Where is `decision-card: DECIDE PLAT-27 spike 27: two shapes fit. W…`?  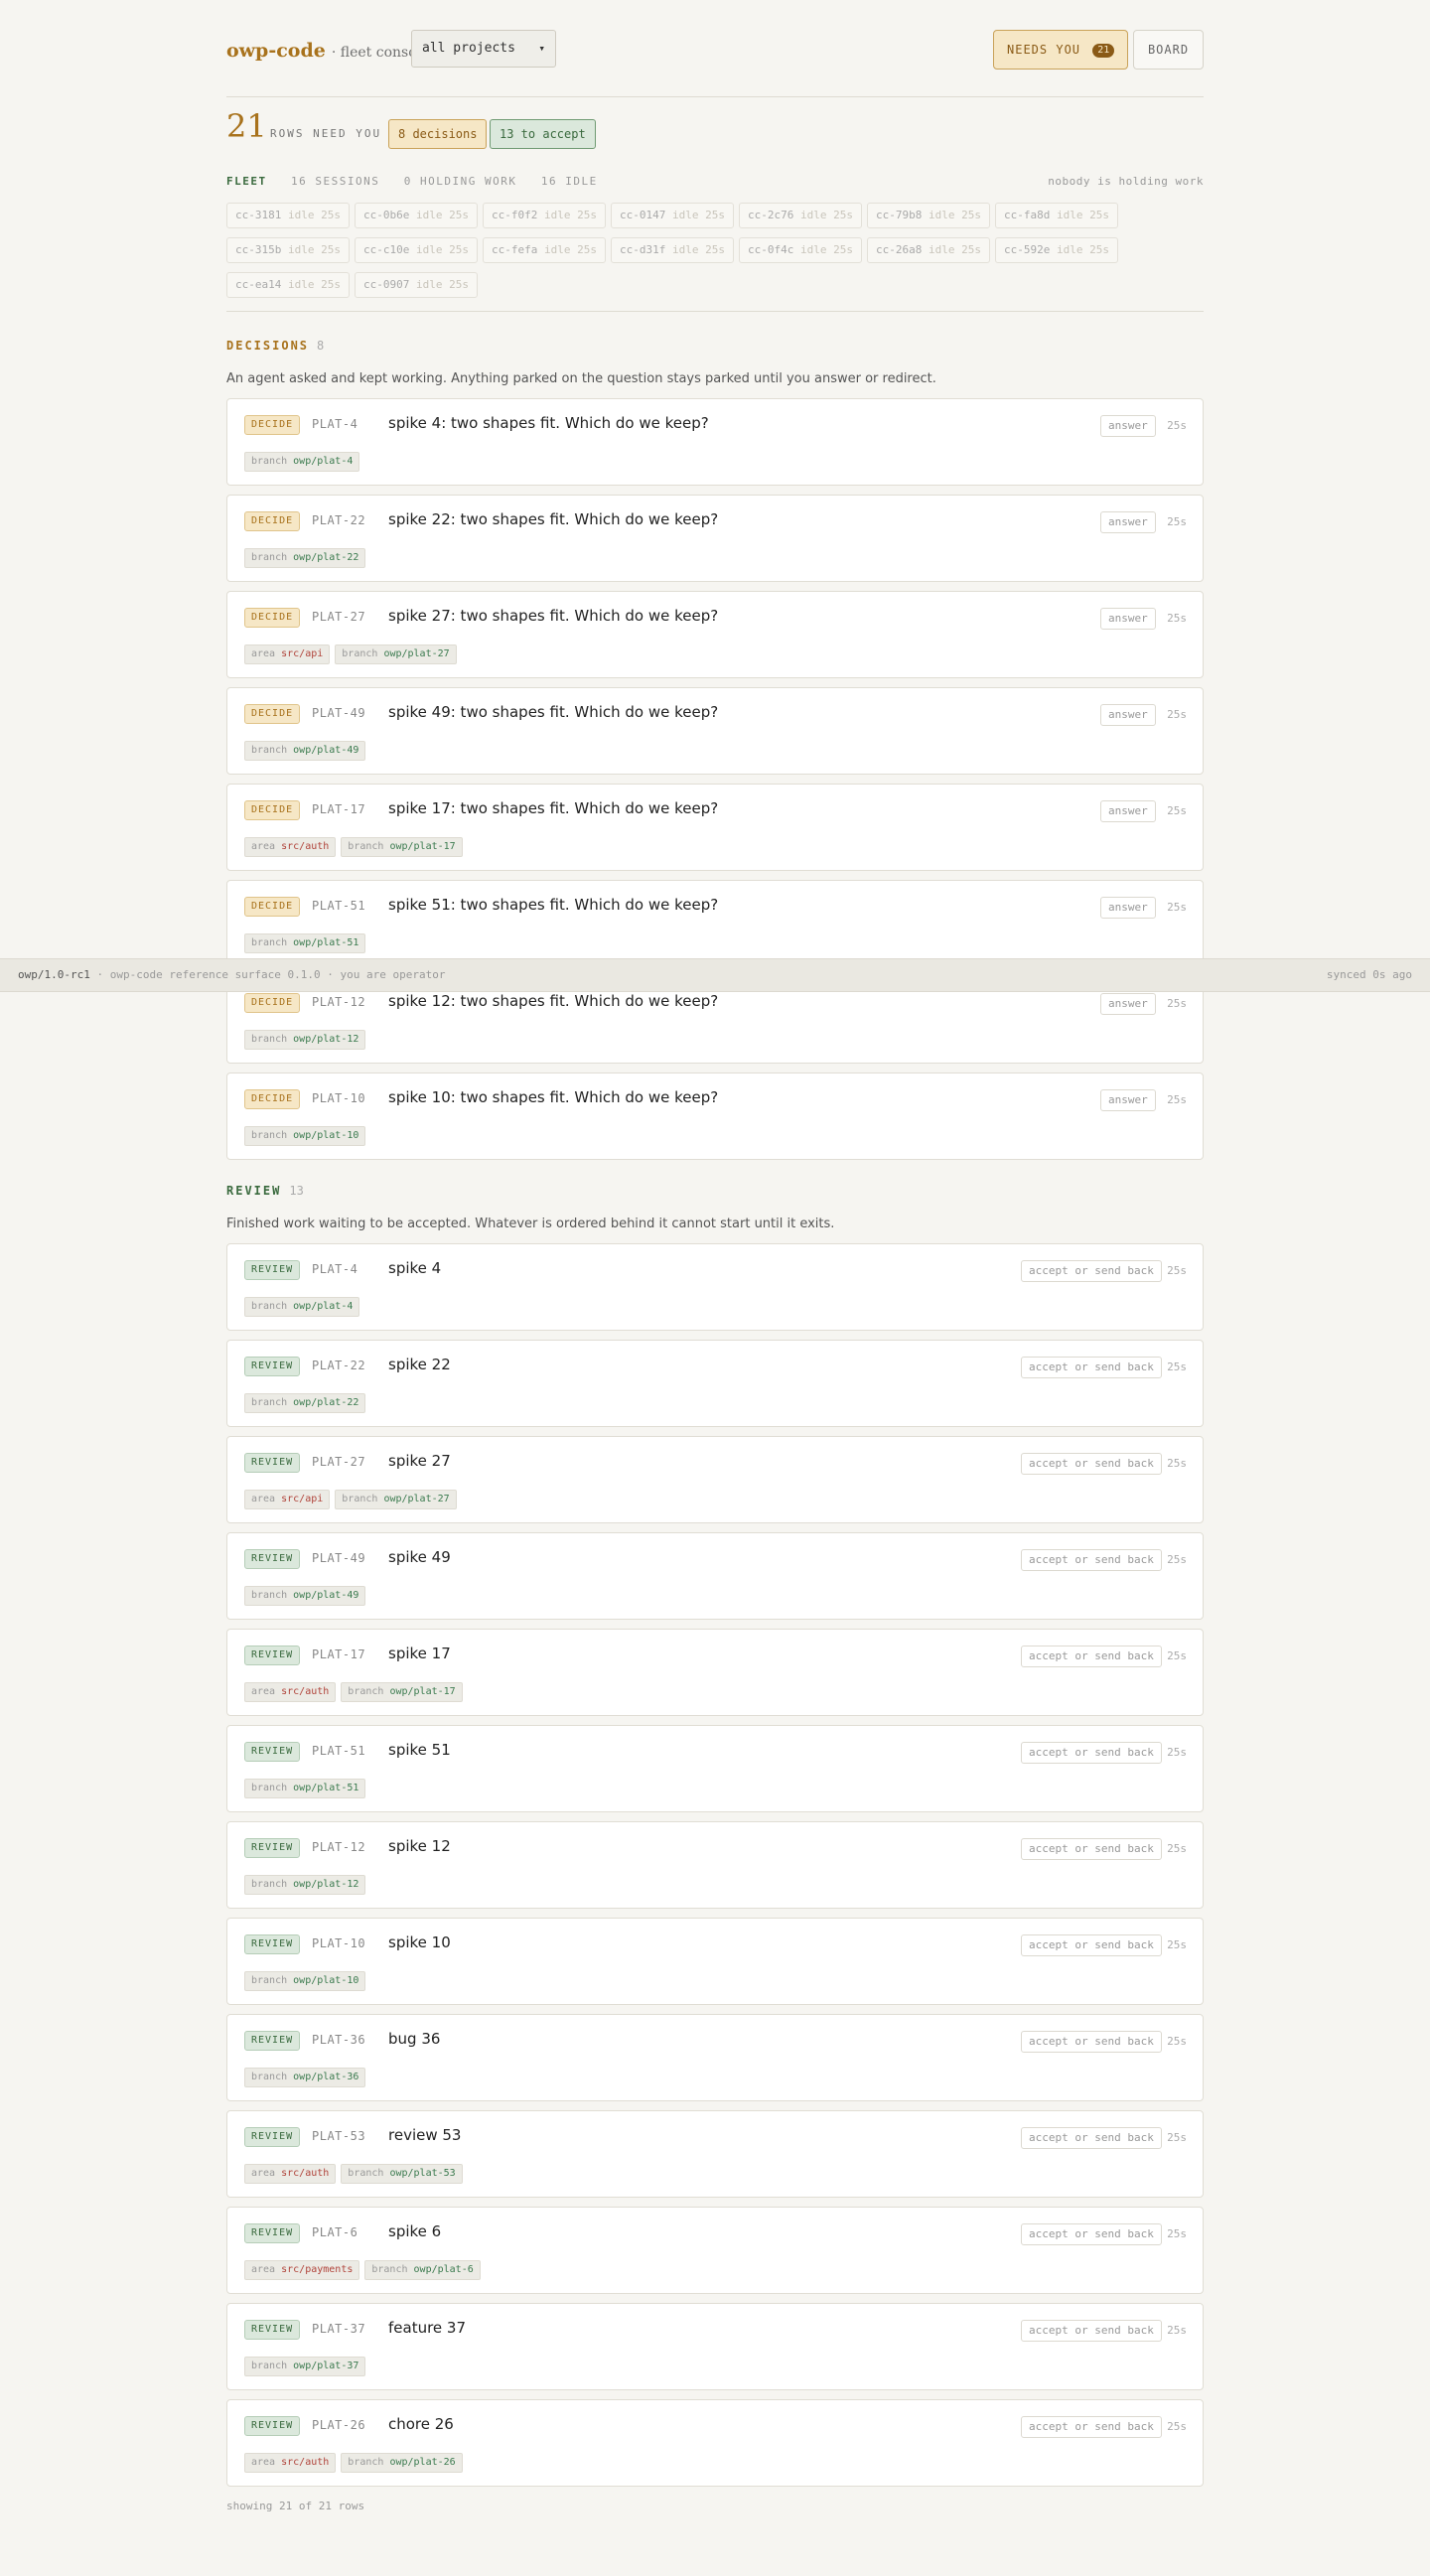
decision-card: DECIDE PLAT-27 spike 27: two shapes fit. W… is located at coordinates (715, 635).